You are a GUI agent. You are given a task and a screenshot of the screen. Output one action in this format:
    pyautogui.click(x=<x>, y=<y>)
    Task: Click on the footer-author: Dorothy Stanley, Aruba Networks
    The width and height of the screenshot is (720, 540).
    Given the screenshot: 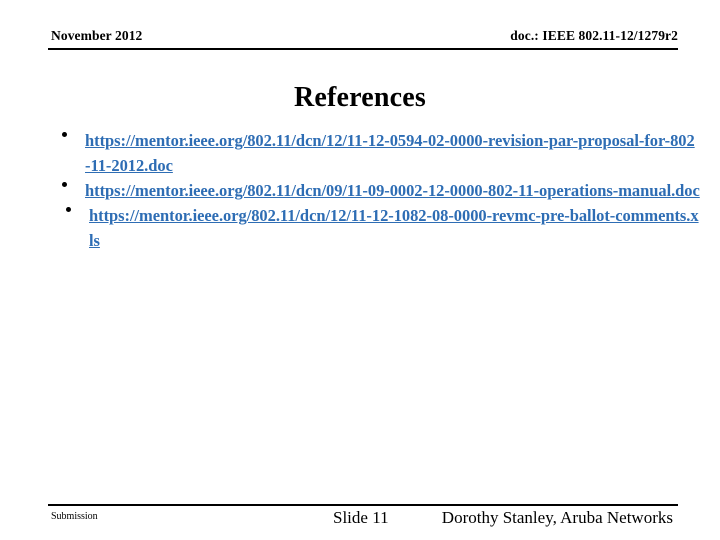 What is the action you would take?
    pyautogui.click(x=557, y=517)
    